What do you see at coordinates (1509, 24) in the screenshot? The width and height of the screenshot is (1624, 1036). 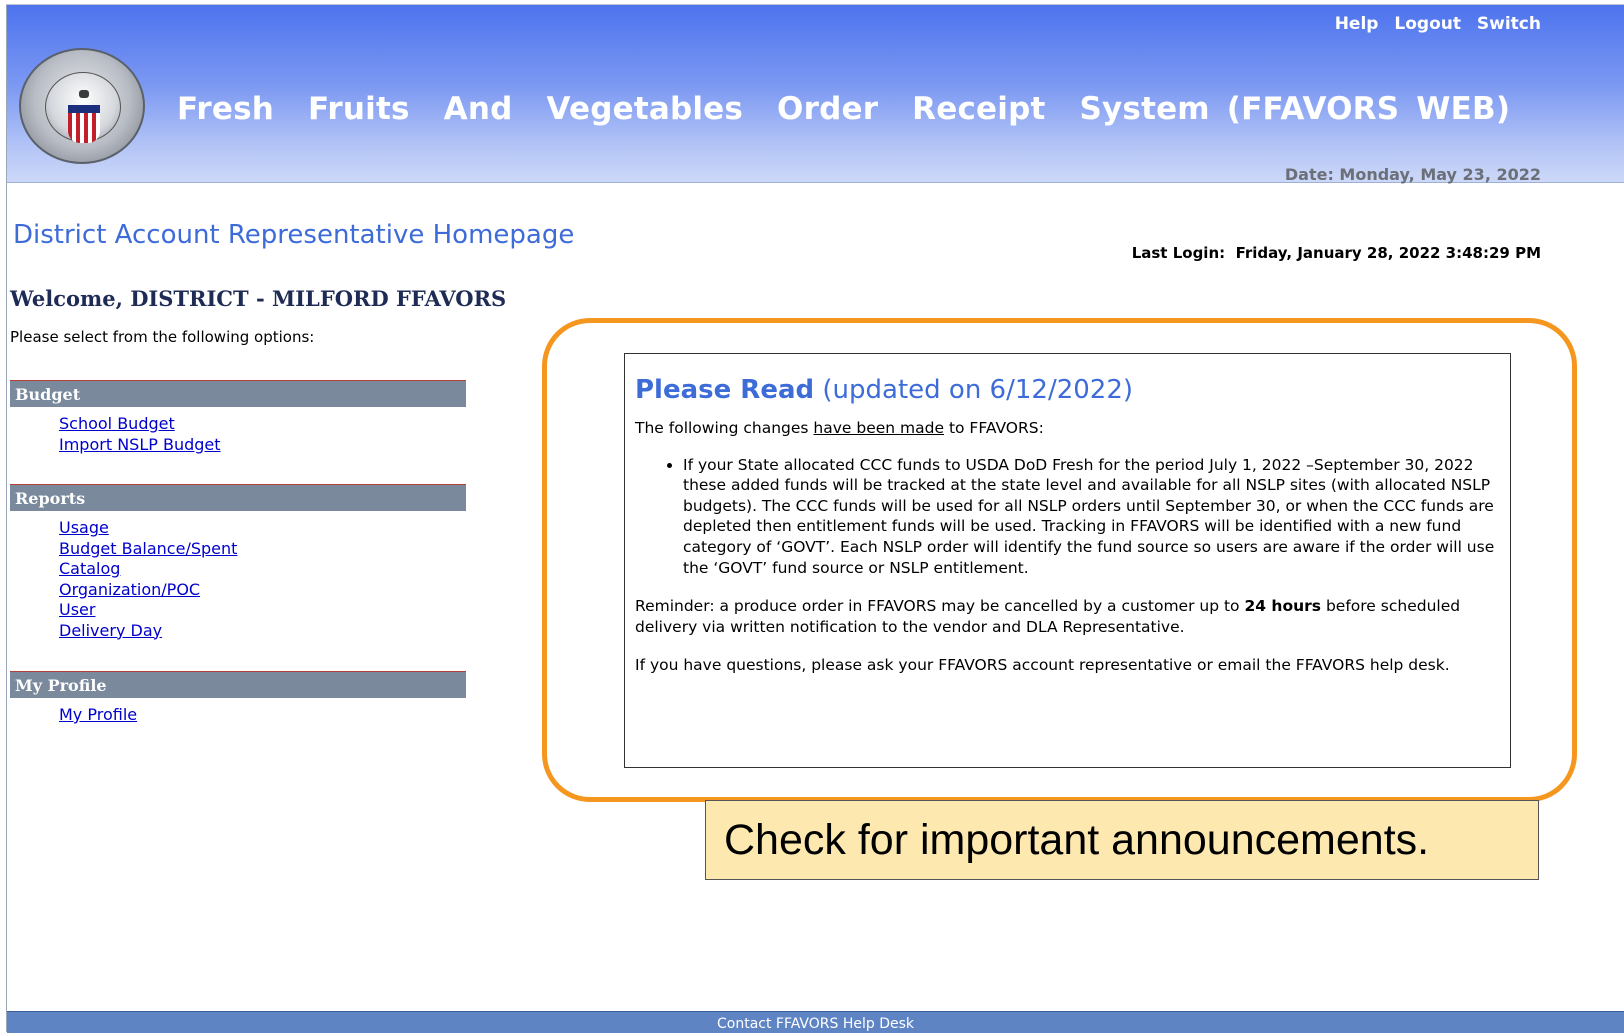 I see `switch-link: Switch` at bounding box center [1509, 24].